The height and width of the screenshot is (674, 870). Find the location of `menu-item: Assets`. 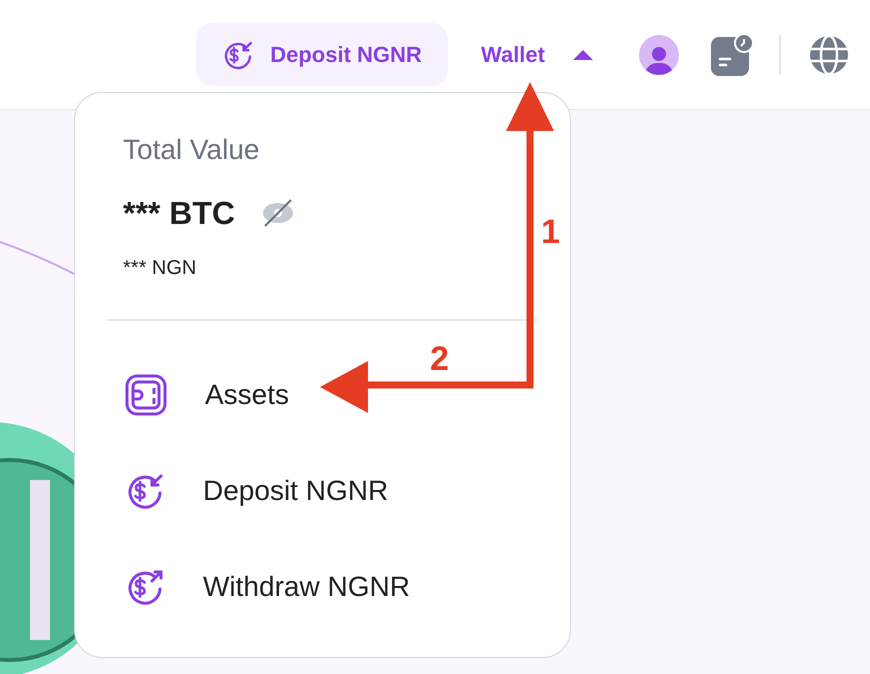

menu-item: Assets is located at coordinates (207, 395).